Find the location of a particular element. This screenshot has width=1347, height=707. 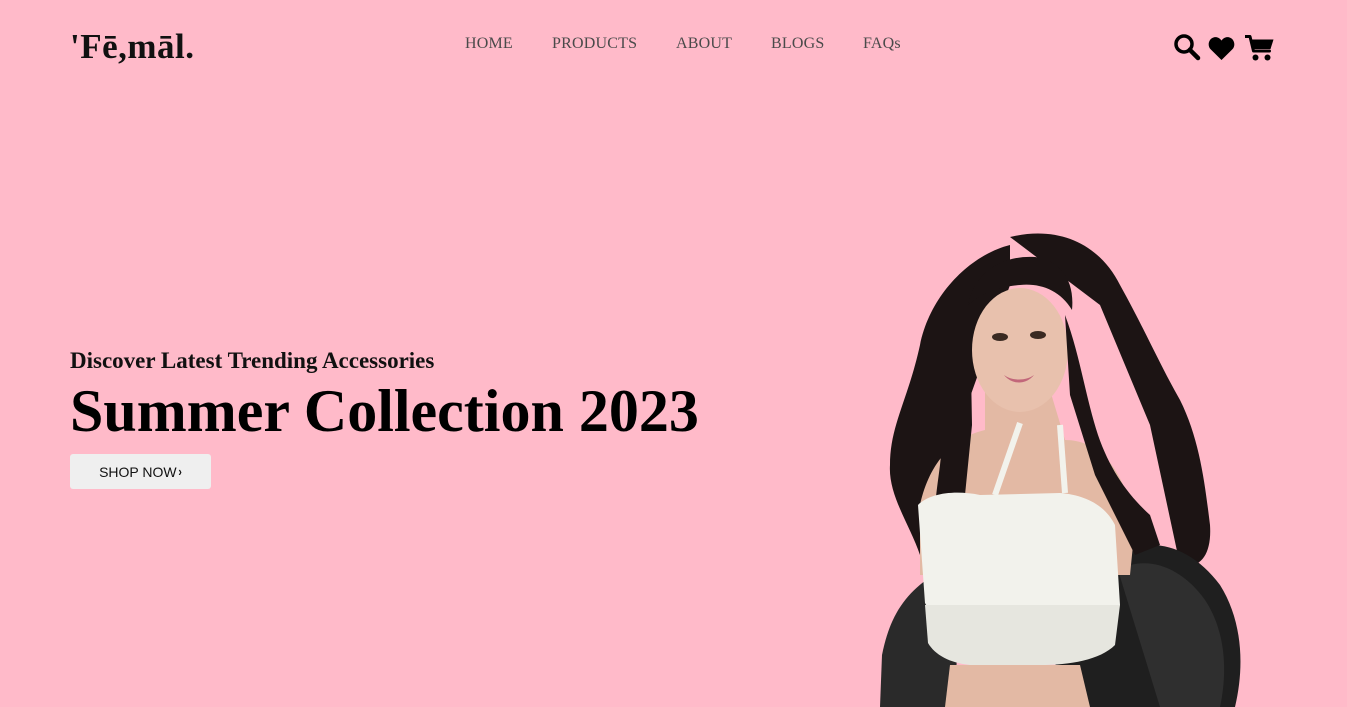

hero-subtitle: Discover Latest Trending Accessories is located at coordinates (252, 360).